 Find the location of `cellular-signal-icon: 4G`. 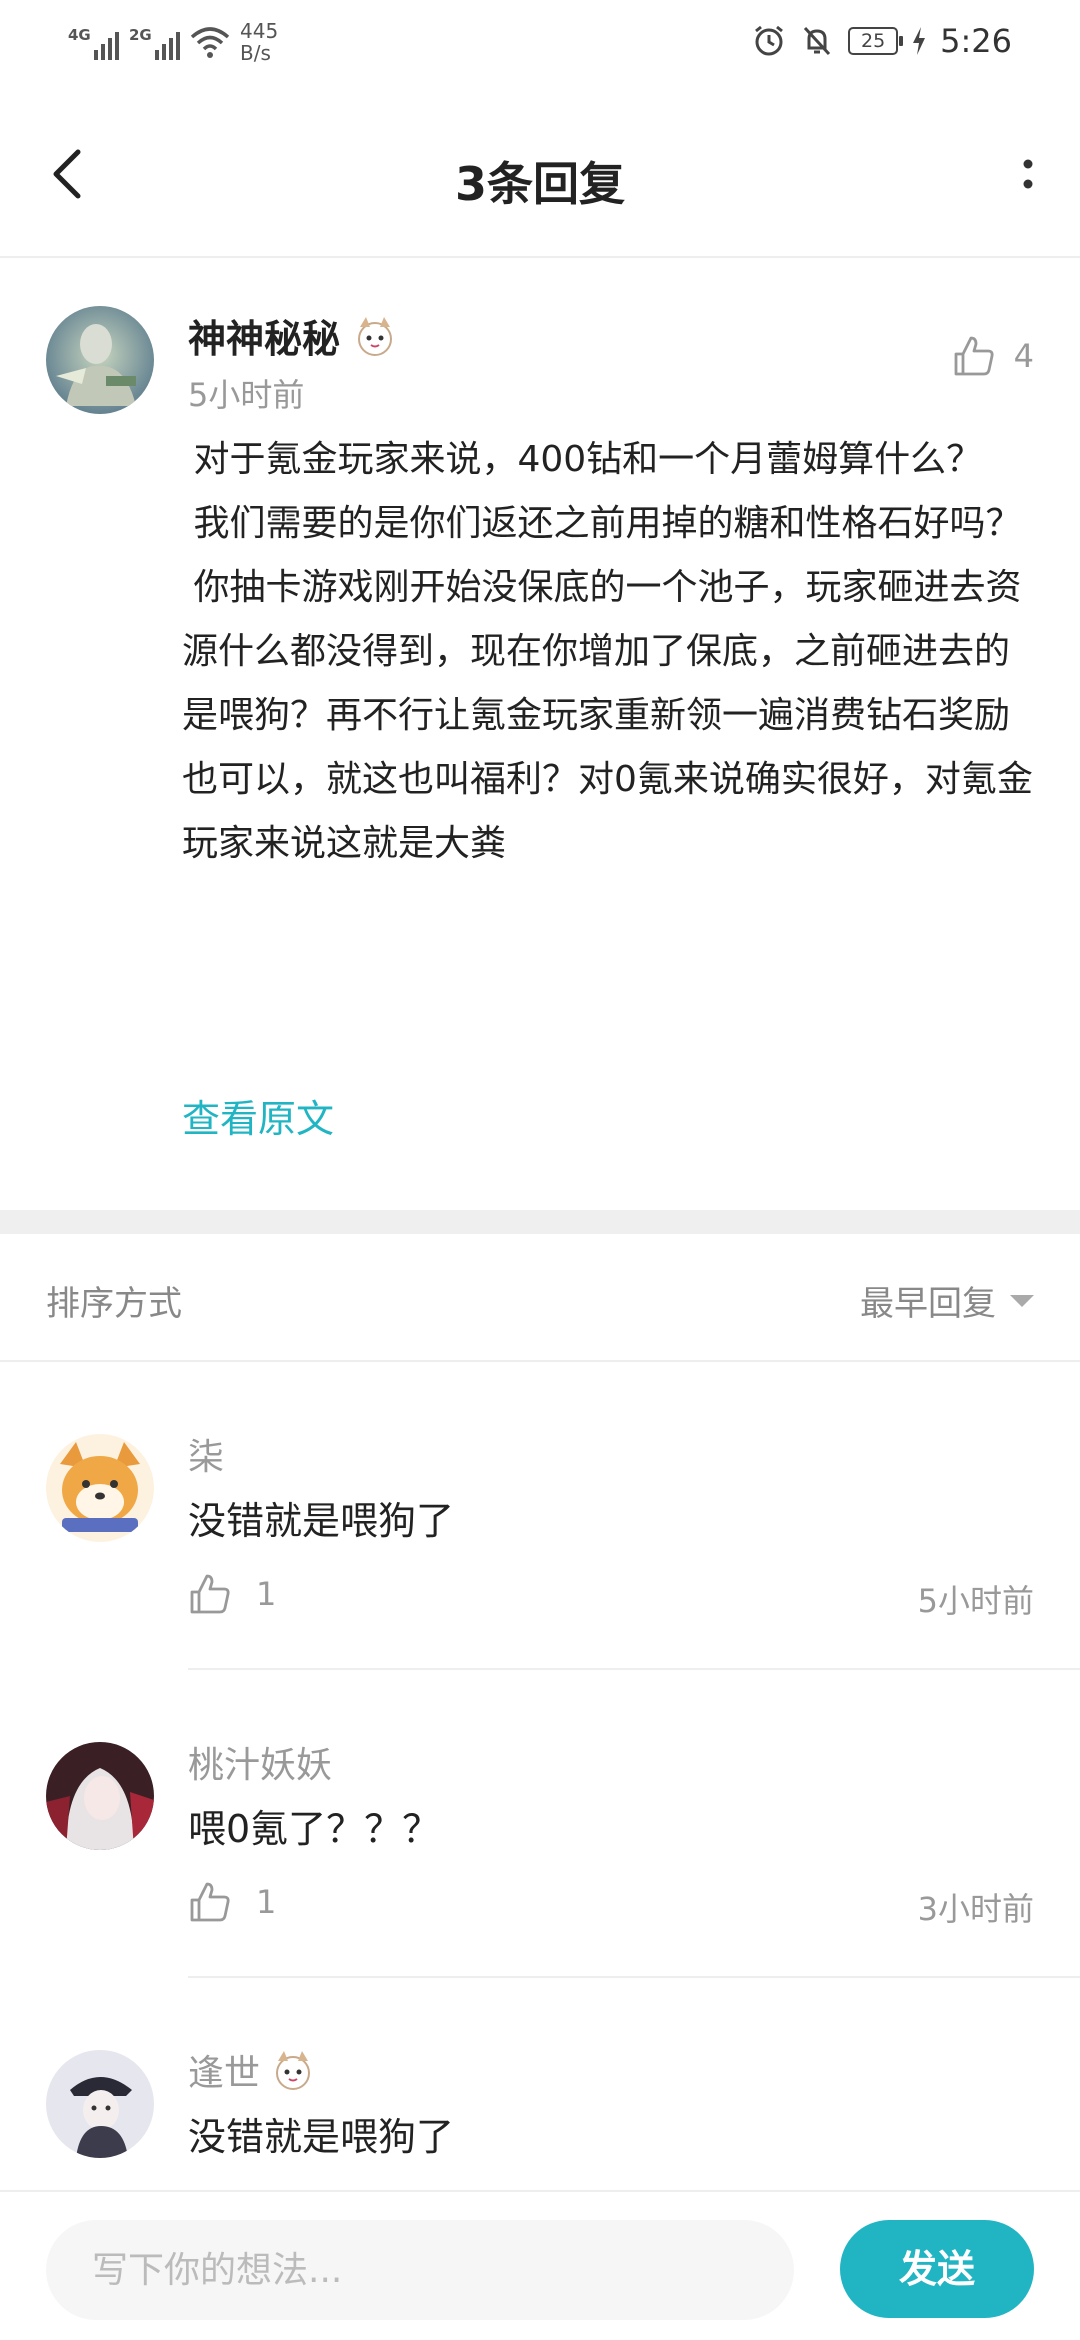

cellular-signal-icon: 4G is located at coordinates (93, 42).